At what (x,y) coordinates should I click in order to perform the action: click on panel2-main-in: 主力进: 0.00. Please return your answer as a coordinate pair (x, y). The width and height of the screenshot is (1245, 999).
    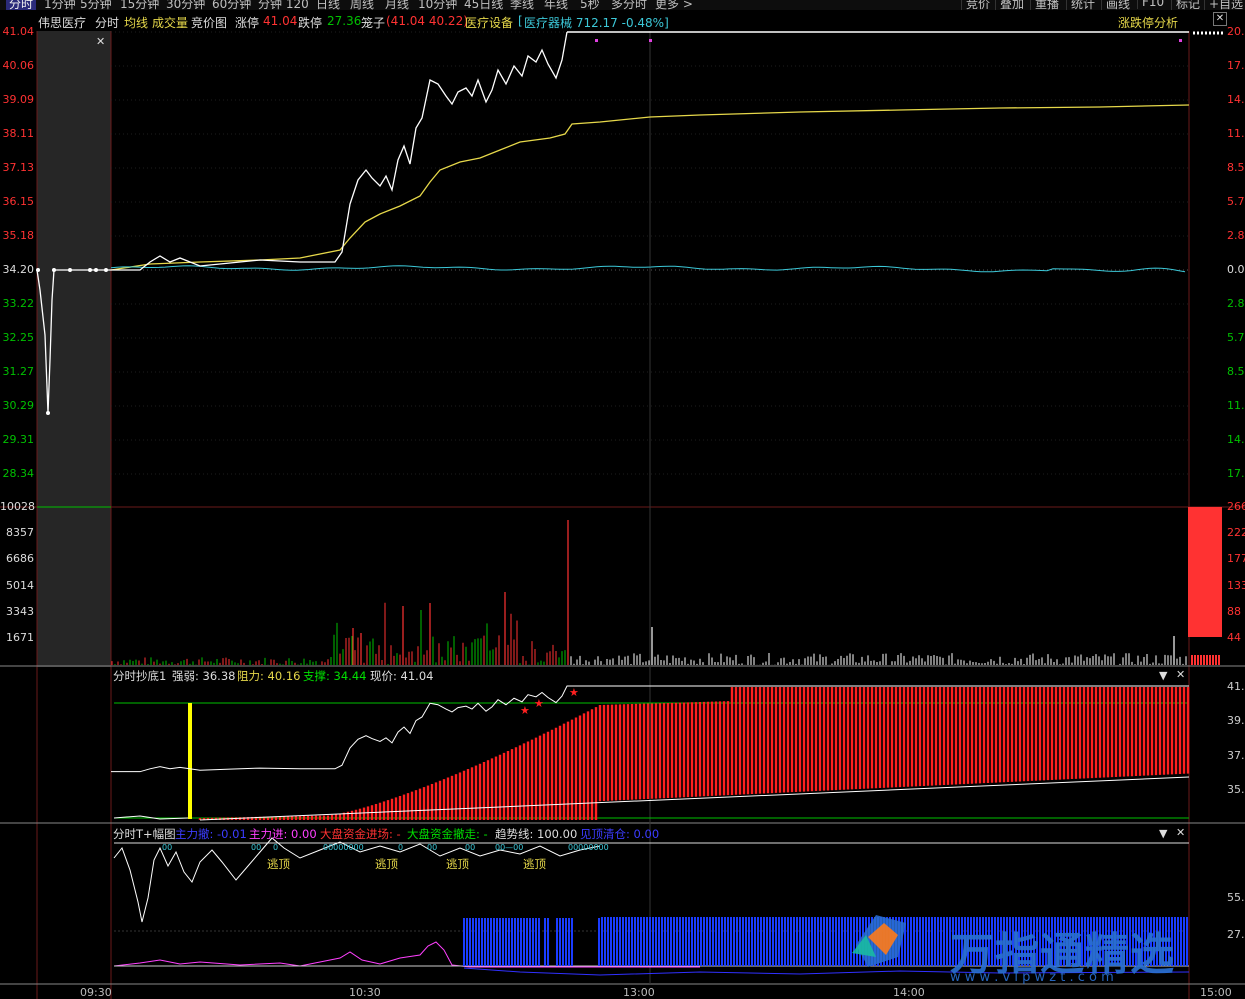
    Looking at the image, I should click on (283, 834).